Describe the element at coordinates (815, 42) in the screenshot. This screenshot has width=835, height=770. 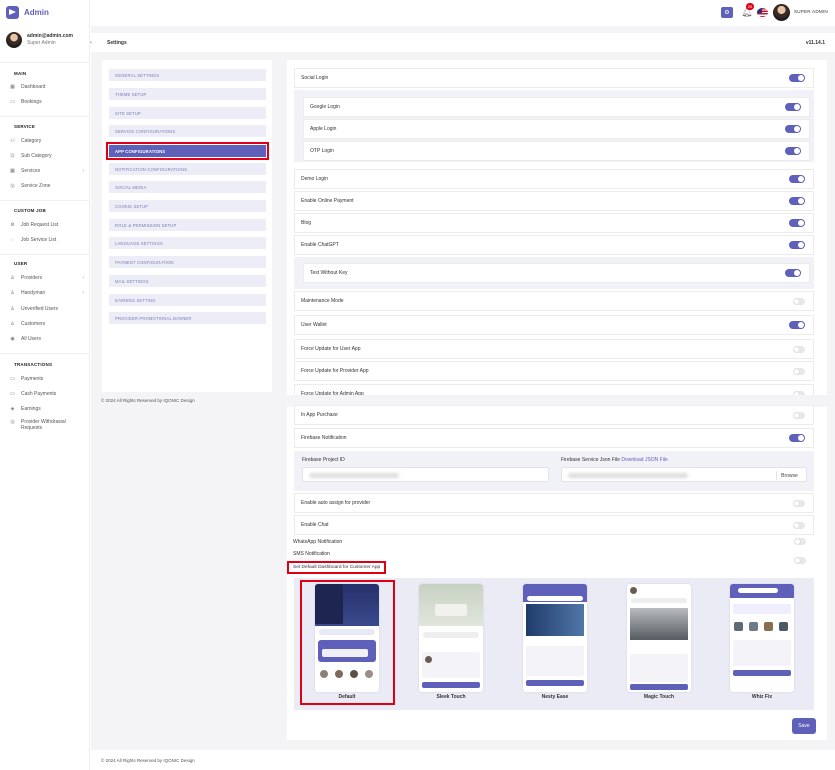
I see `version-label: v11.14.1` at that location.